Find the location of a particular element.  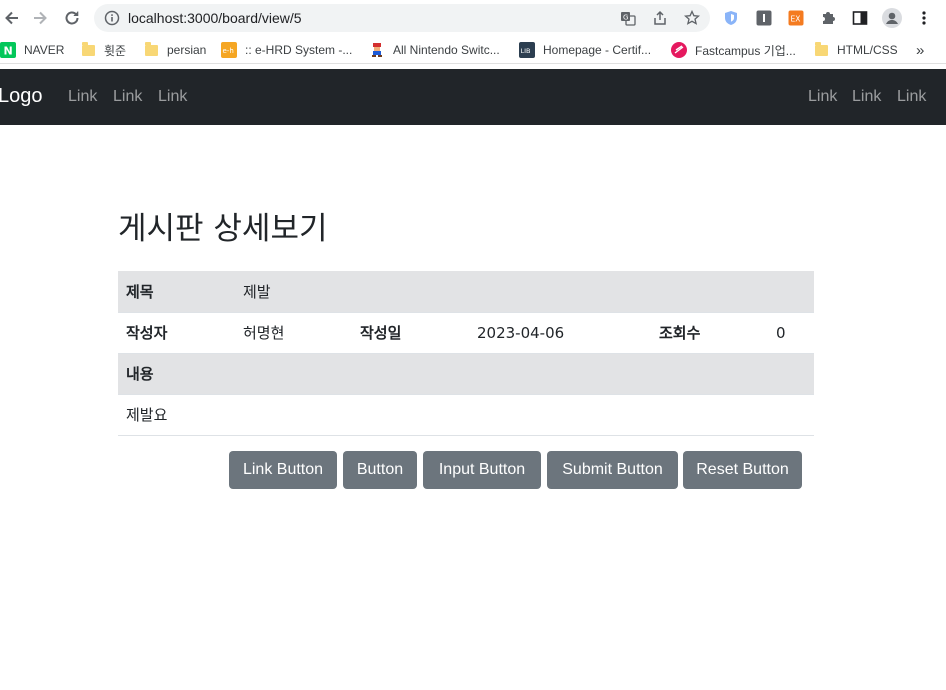

bookmark-naver: N NAVER is located at coordinates (32, 50).